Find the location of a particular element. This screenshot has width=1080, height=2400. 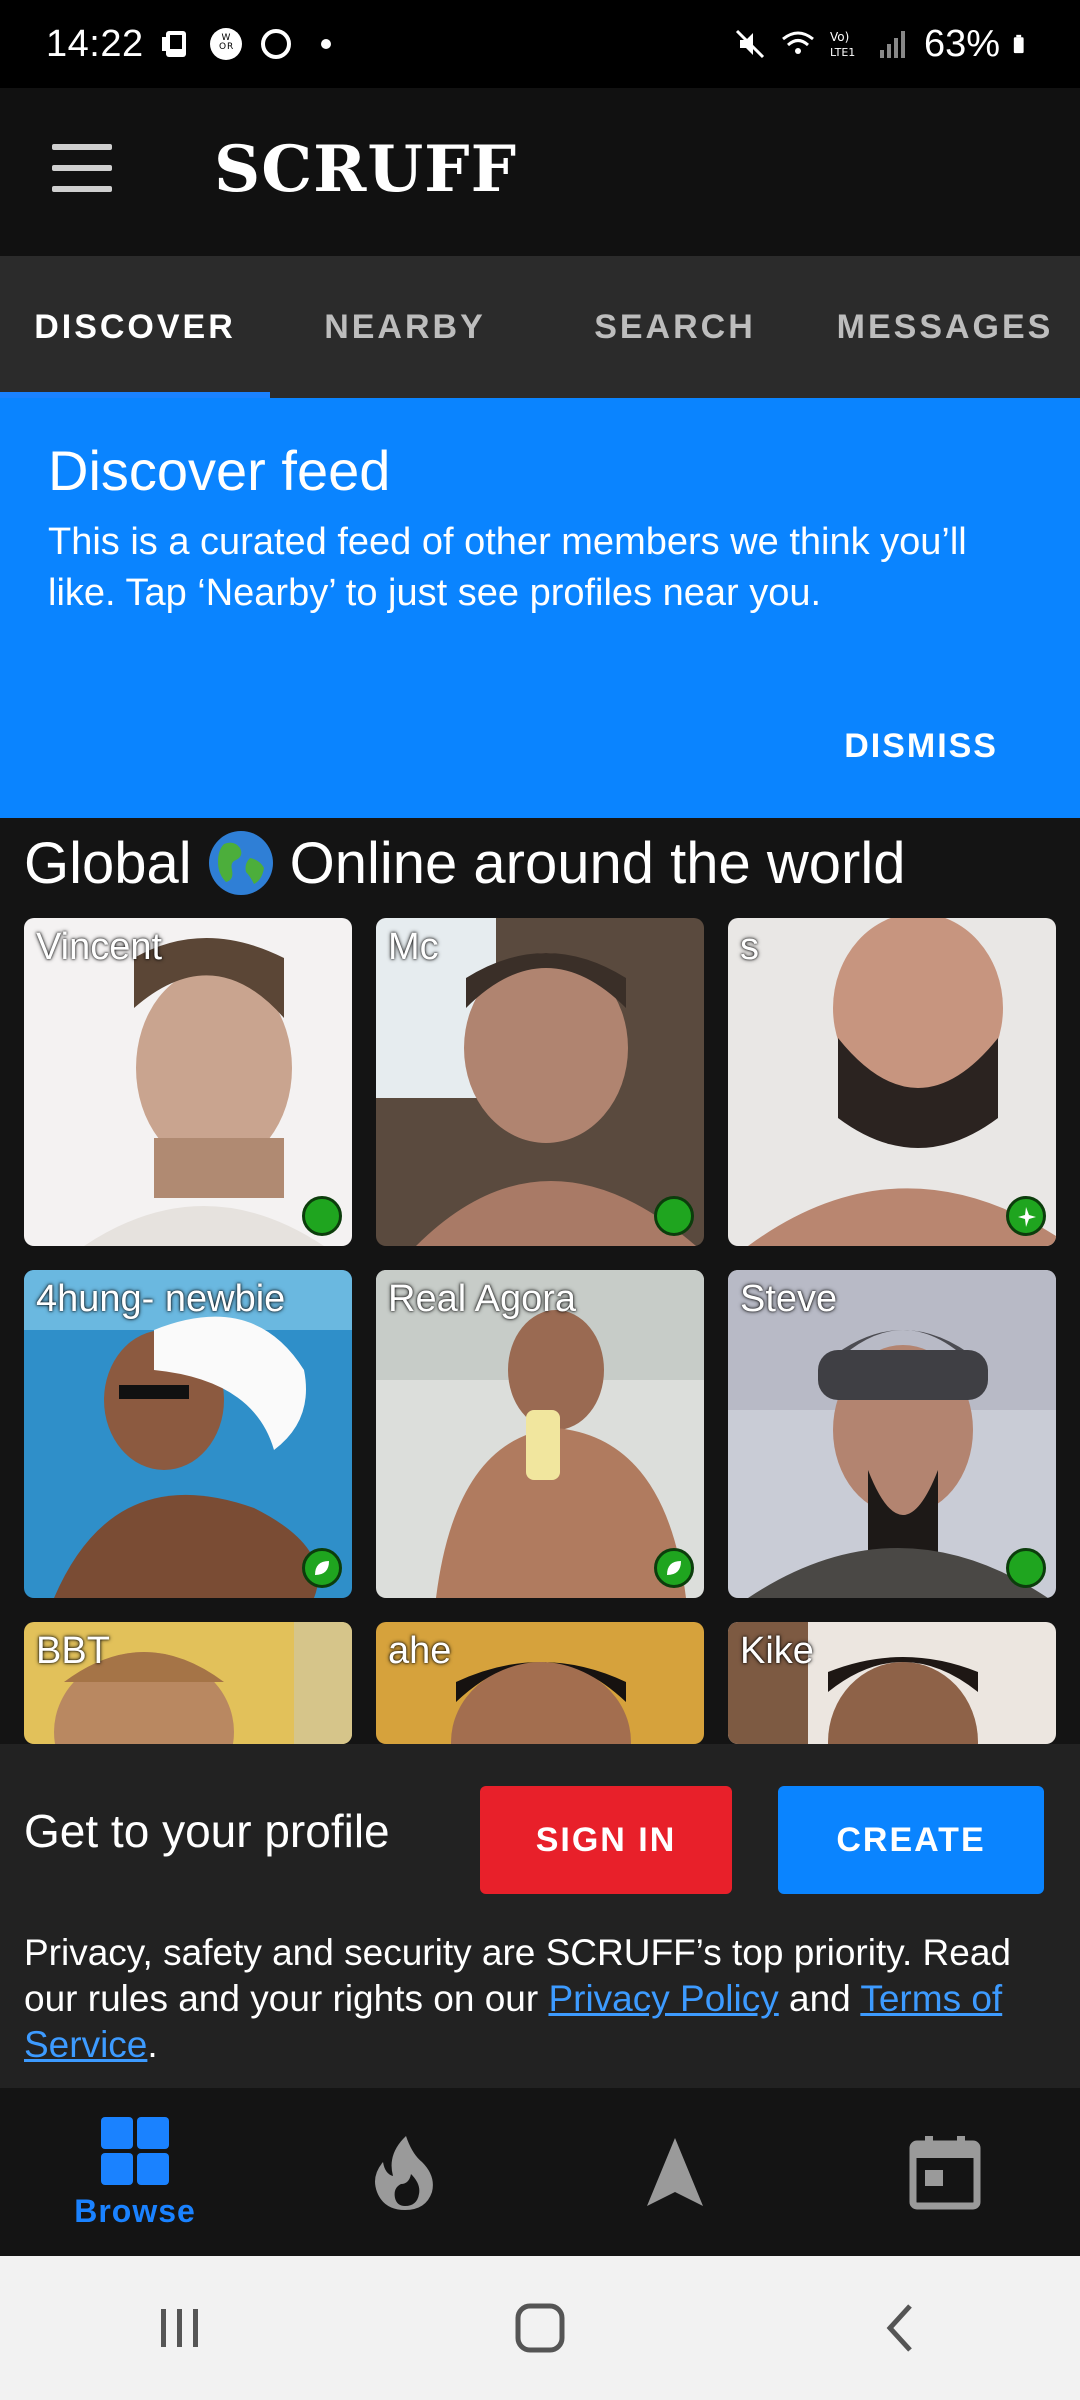

phone-icon is located at coordinates (173, 44).